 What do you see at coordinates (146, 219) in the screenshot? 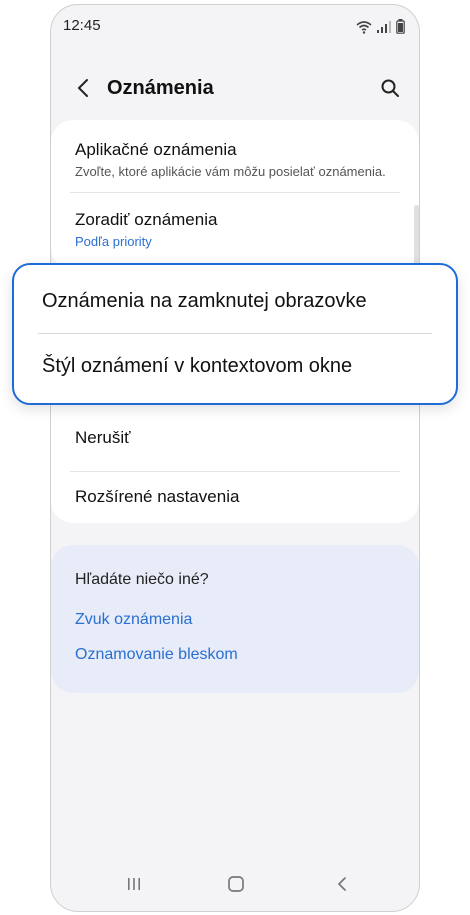
I see `item-title: Zoradiť oznámenia` at bounding box center [146, 219].